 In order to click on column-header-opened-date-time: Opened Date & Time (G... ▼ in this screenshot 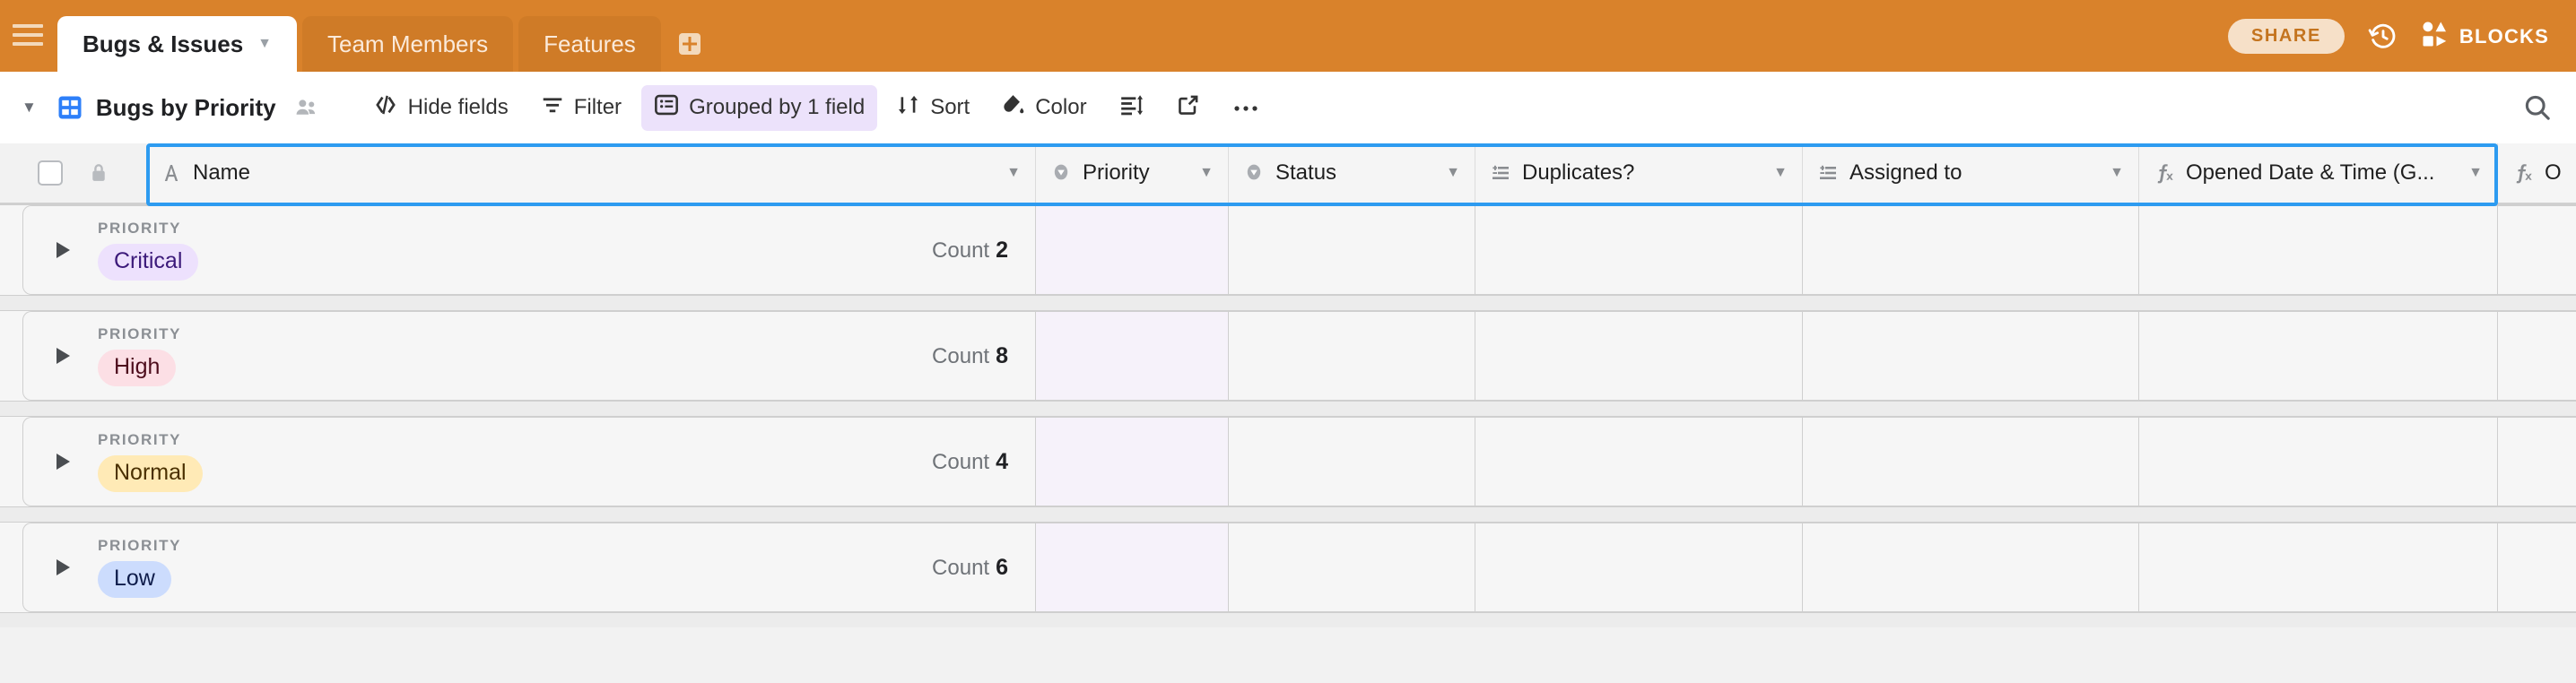, I will do `click(2318, 173)`.